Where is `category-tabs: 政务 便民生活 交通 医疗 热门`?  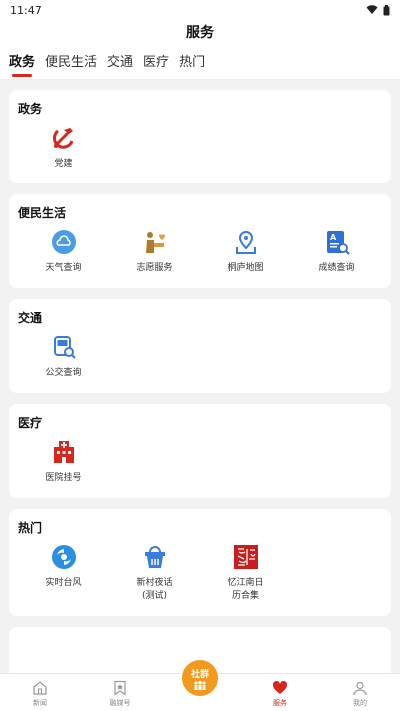 category-tabs: 政务 便民生活 交通 医疗 热门 is located at coordinates (200, 63).